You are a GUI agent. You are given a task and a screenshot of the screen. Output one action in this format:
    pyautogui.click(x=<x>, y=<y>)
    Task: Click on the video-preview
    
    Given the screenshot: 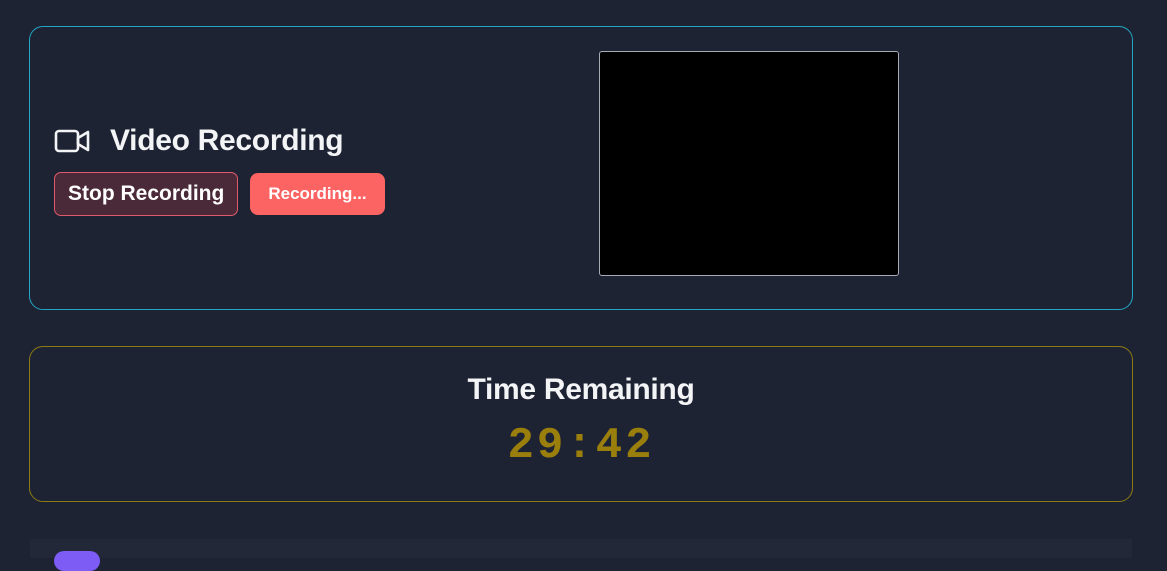 What is the action you would take?
    pyautogui.click(x=749, y=163)
    